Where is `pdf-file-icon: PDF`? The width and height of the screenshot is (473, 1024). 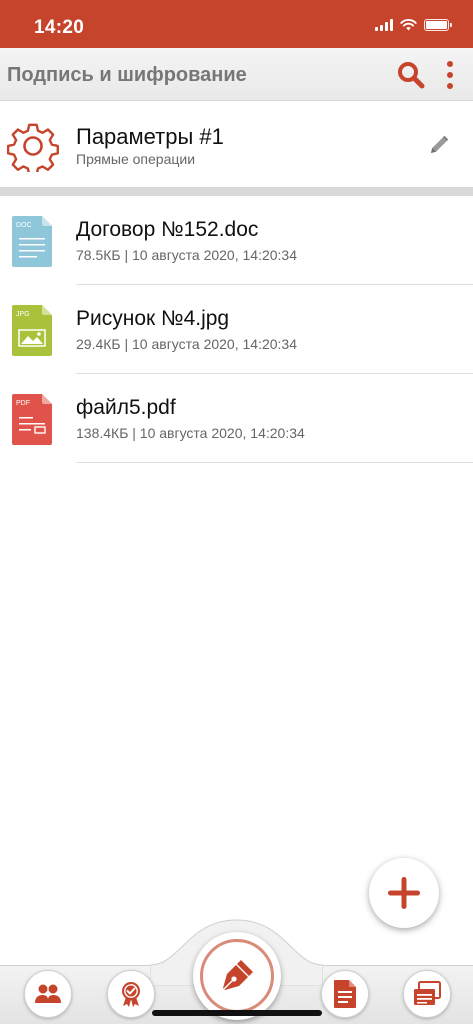 pdf-file-icon: PDF is located at coordinates (32, 419).